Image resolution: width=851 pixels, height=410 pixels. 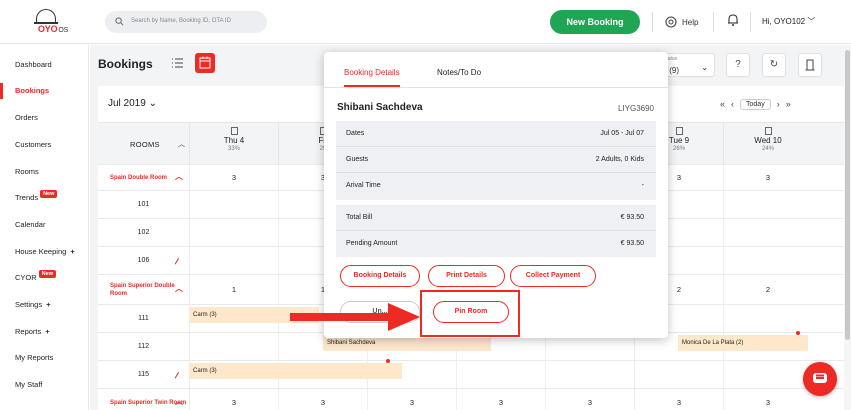 What do you see at coordinates (44, 172) in the screenshot?
I see `sidebar-item-rooms: Rooms` at bounding box center [44, 172].